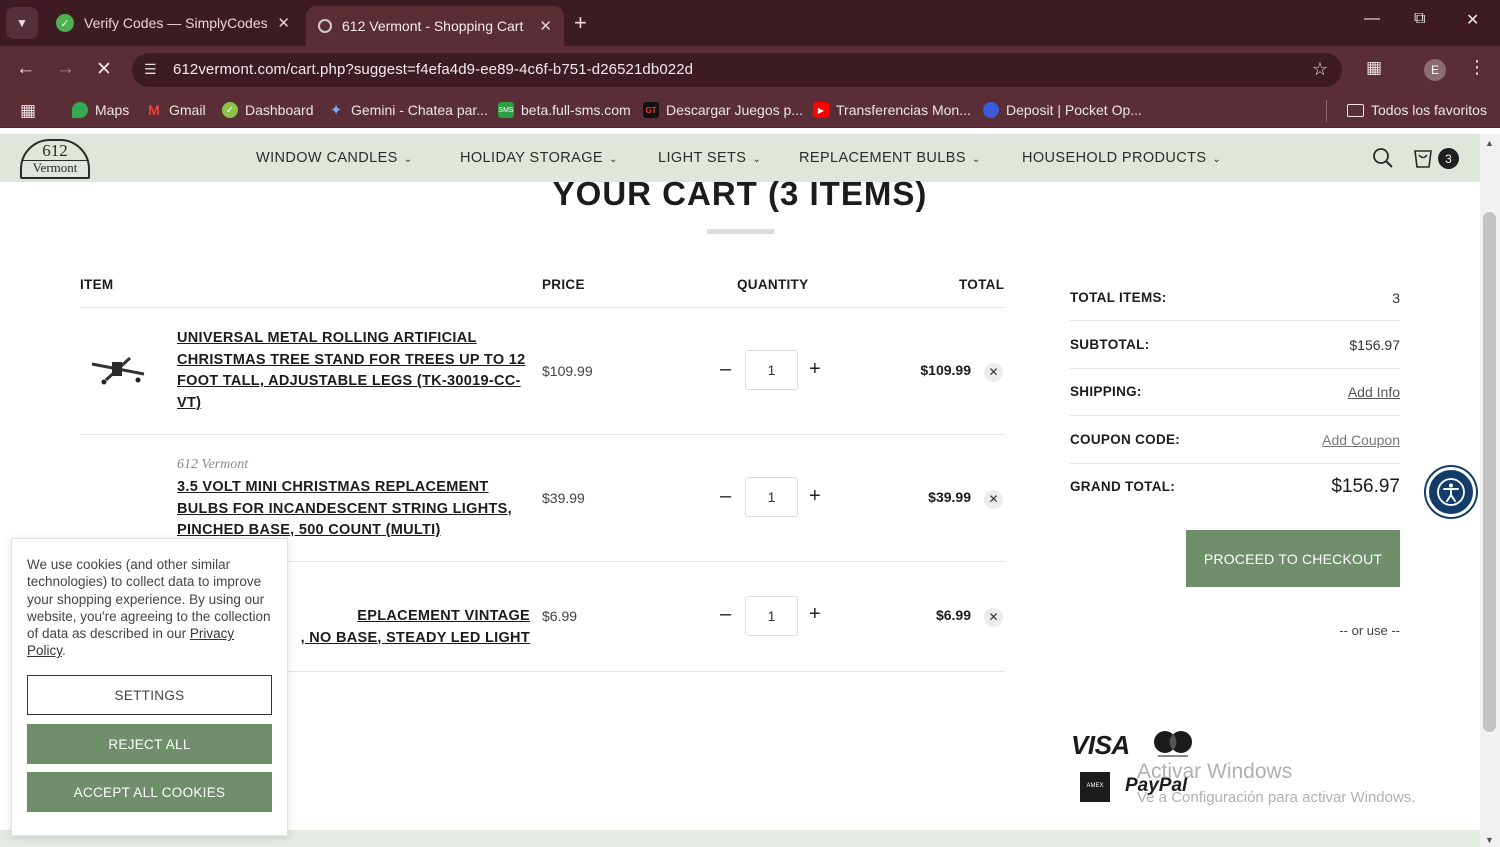 The height and width of the screenshot is (847, 1500). What do you see at coordinates (65, 23) in the screenshot?
I see `simplycodes-favicon-icon: ✓` at bounding box center [65, 23].